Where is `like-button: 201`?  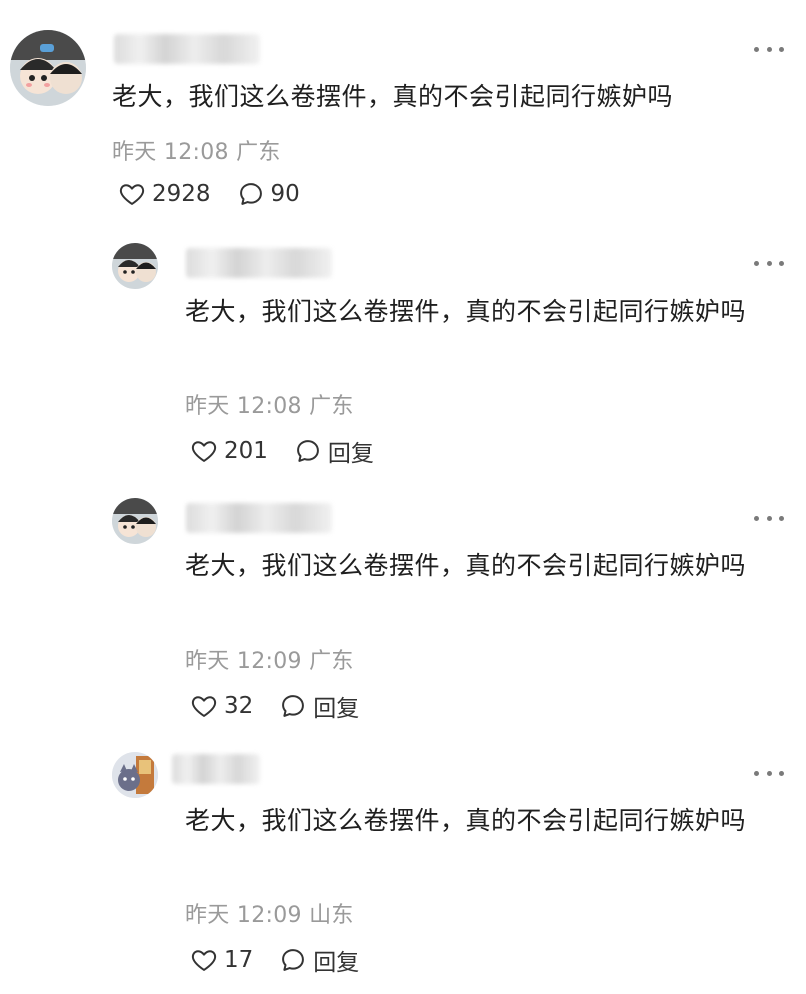 like-button: 201 is located at coordinates (229, 451).